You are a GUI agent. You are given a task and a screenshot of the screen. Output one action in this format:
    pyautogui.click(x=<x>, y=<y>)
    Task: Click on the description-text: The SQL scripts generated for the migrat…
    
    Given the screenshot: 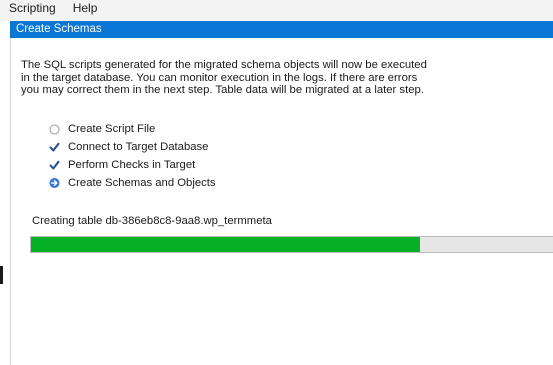 What is the action you would take?
    pyautogui.click(x=224, y=78)
    